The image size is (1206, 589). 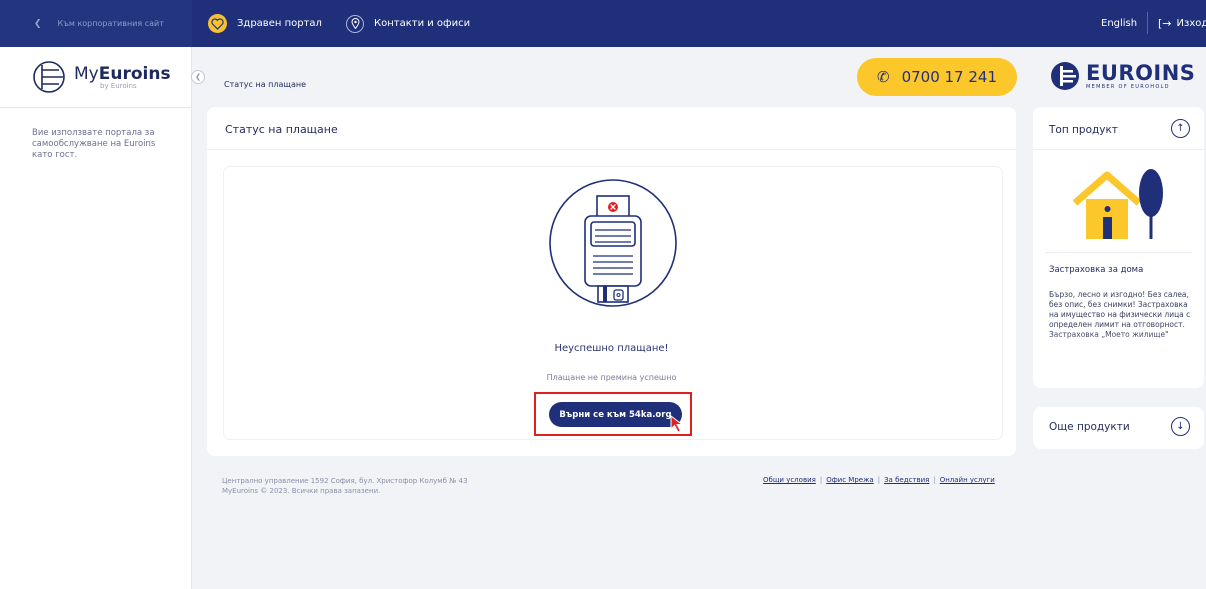 I want to click on phone-button: ✆ 0700 17 241, so click(x=937, y=77).